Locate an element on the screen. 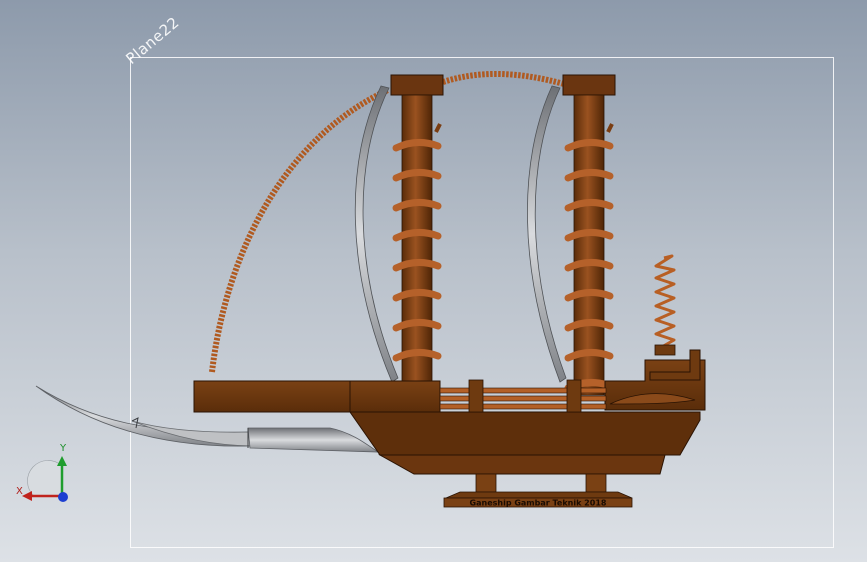 The width and height of the screenshot is (867, 562). post-right is located at coordinates (589, 235).